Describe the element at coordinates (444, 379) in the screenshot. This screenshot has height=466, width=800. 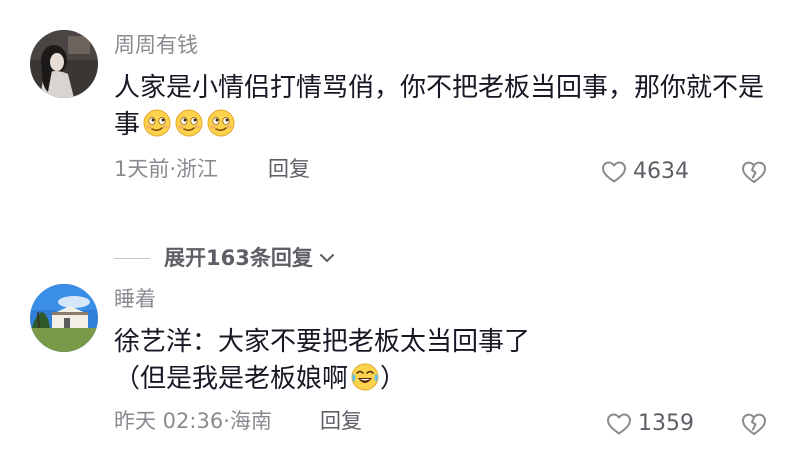
I see `comment-text-line: （但是我是老板娘啊 ）` at that location.